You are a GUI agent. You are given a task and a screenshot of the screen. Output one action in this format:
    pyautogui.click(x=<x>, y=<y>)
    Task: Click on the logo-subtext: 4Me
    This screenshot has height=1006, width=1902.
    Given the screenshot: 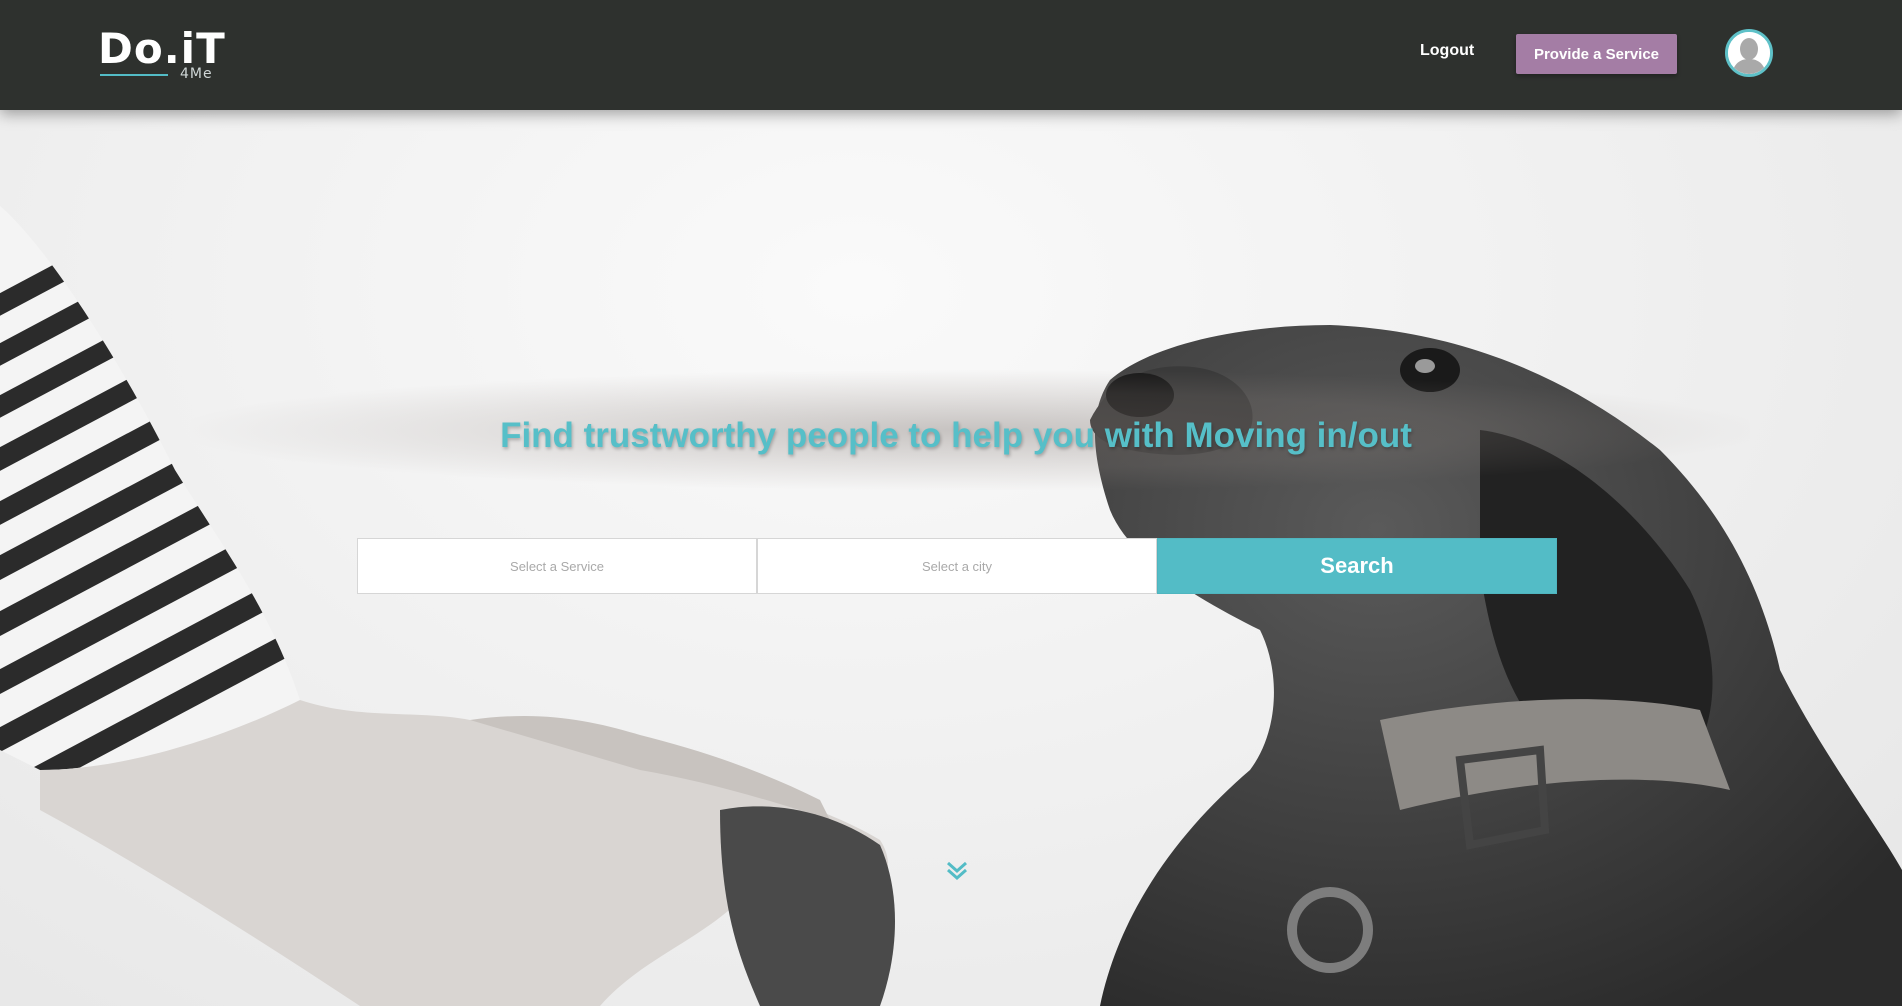 What is the action you would take?
    pyautogui.click(x=196, y=74)
    